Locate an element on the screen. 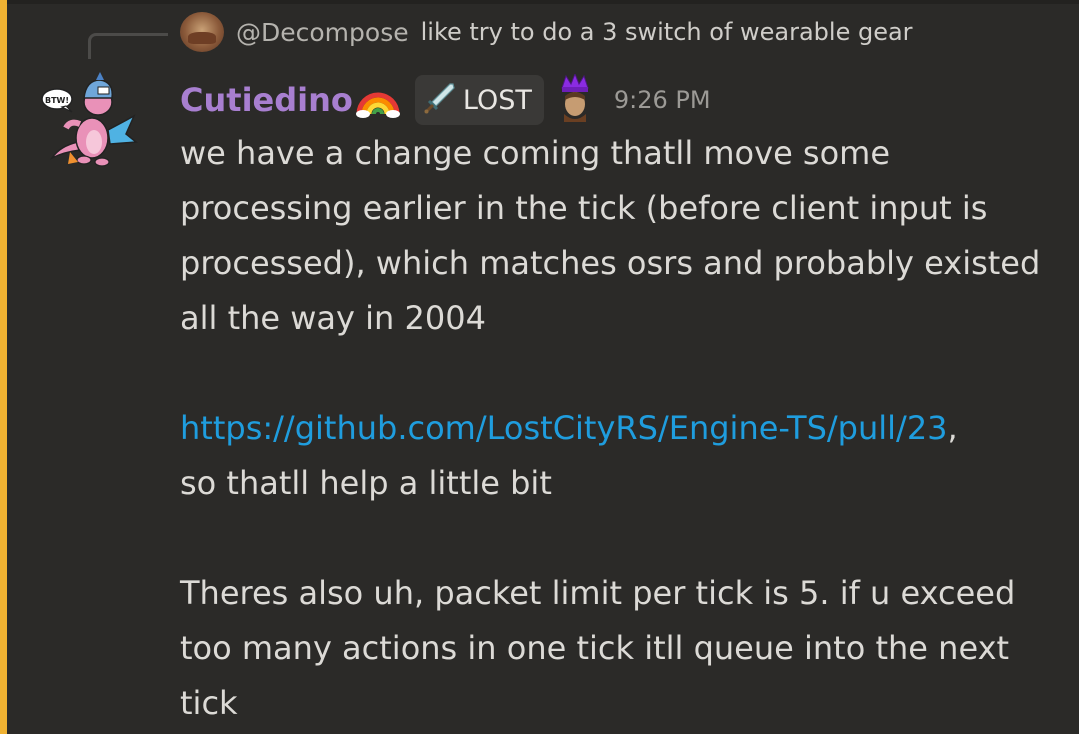 The image size is (1079, 734). reply-connector is located at coordinates (128, 46).